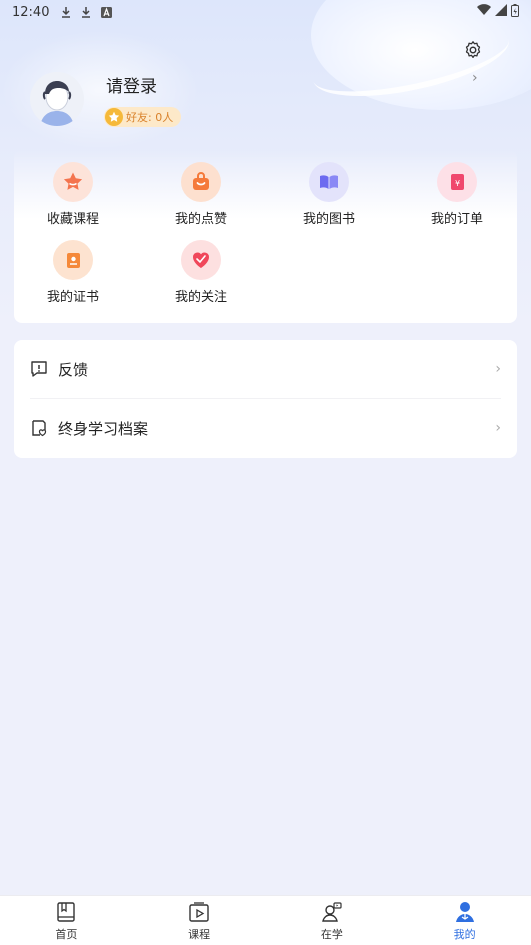  I want to click on tab-courses: 课程, so click(199, 920).